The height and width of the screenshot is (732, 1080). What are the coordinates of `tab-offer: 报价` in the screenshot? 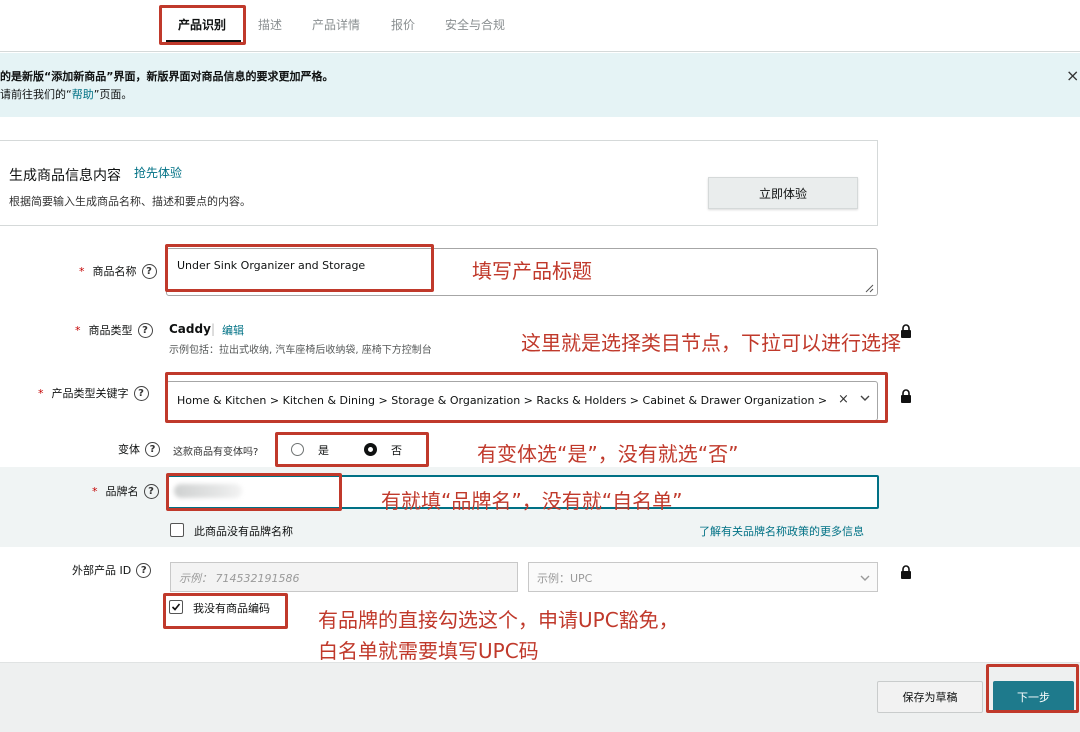 It's located at (403, 24).